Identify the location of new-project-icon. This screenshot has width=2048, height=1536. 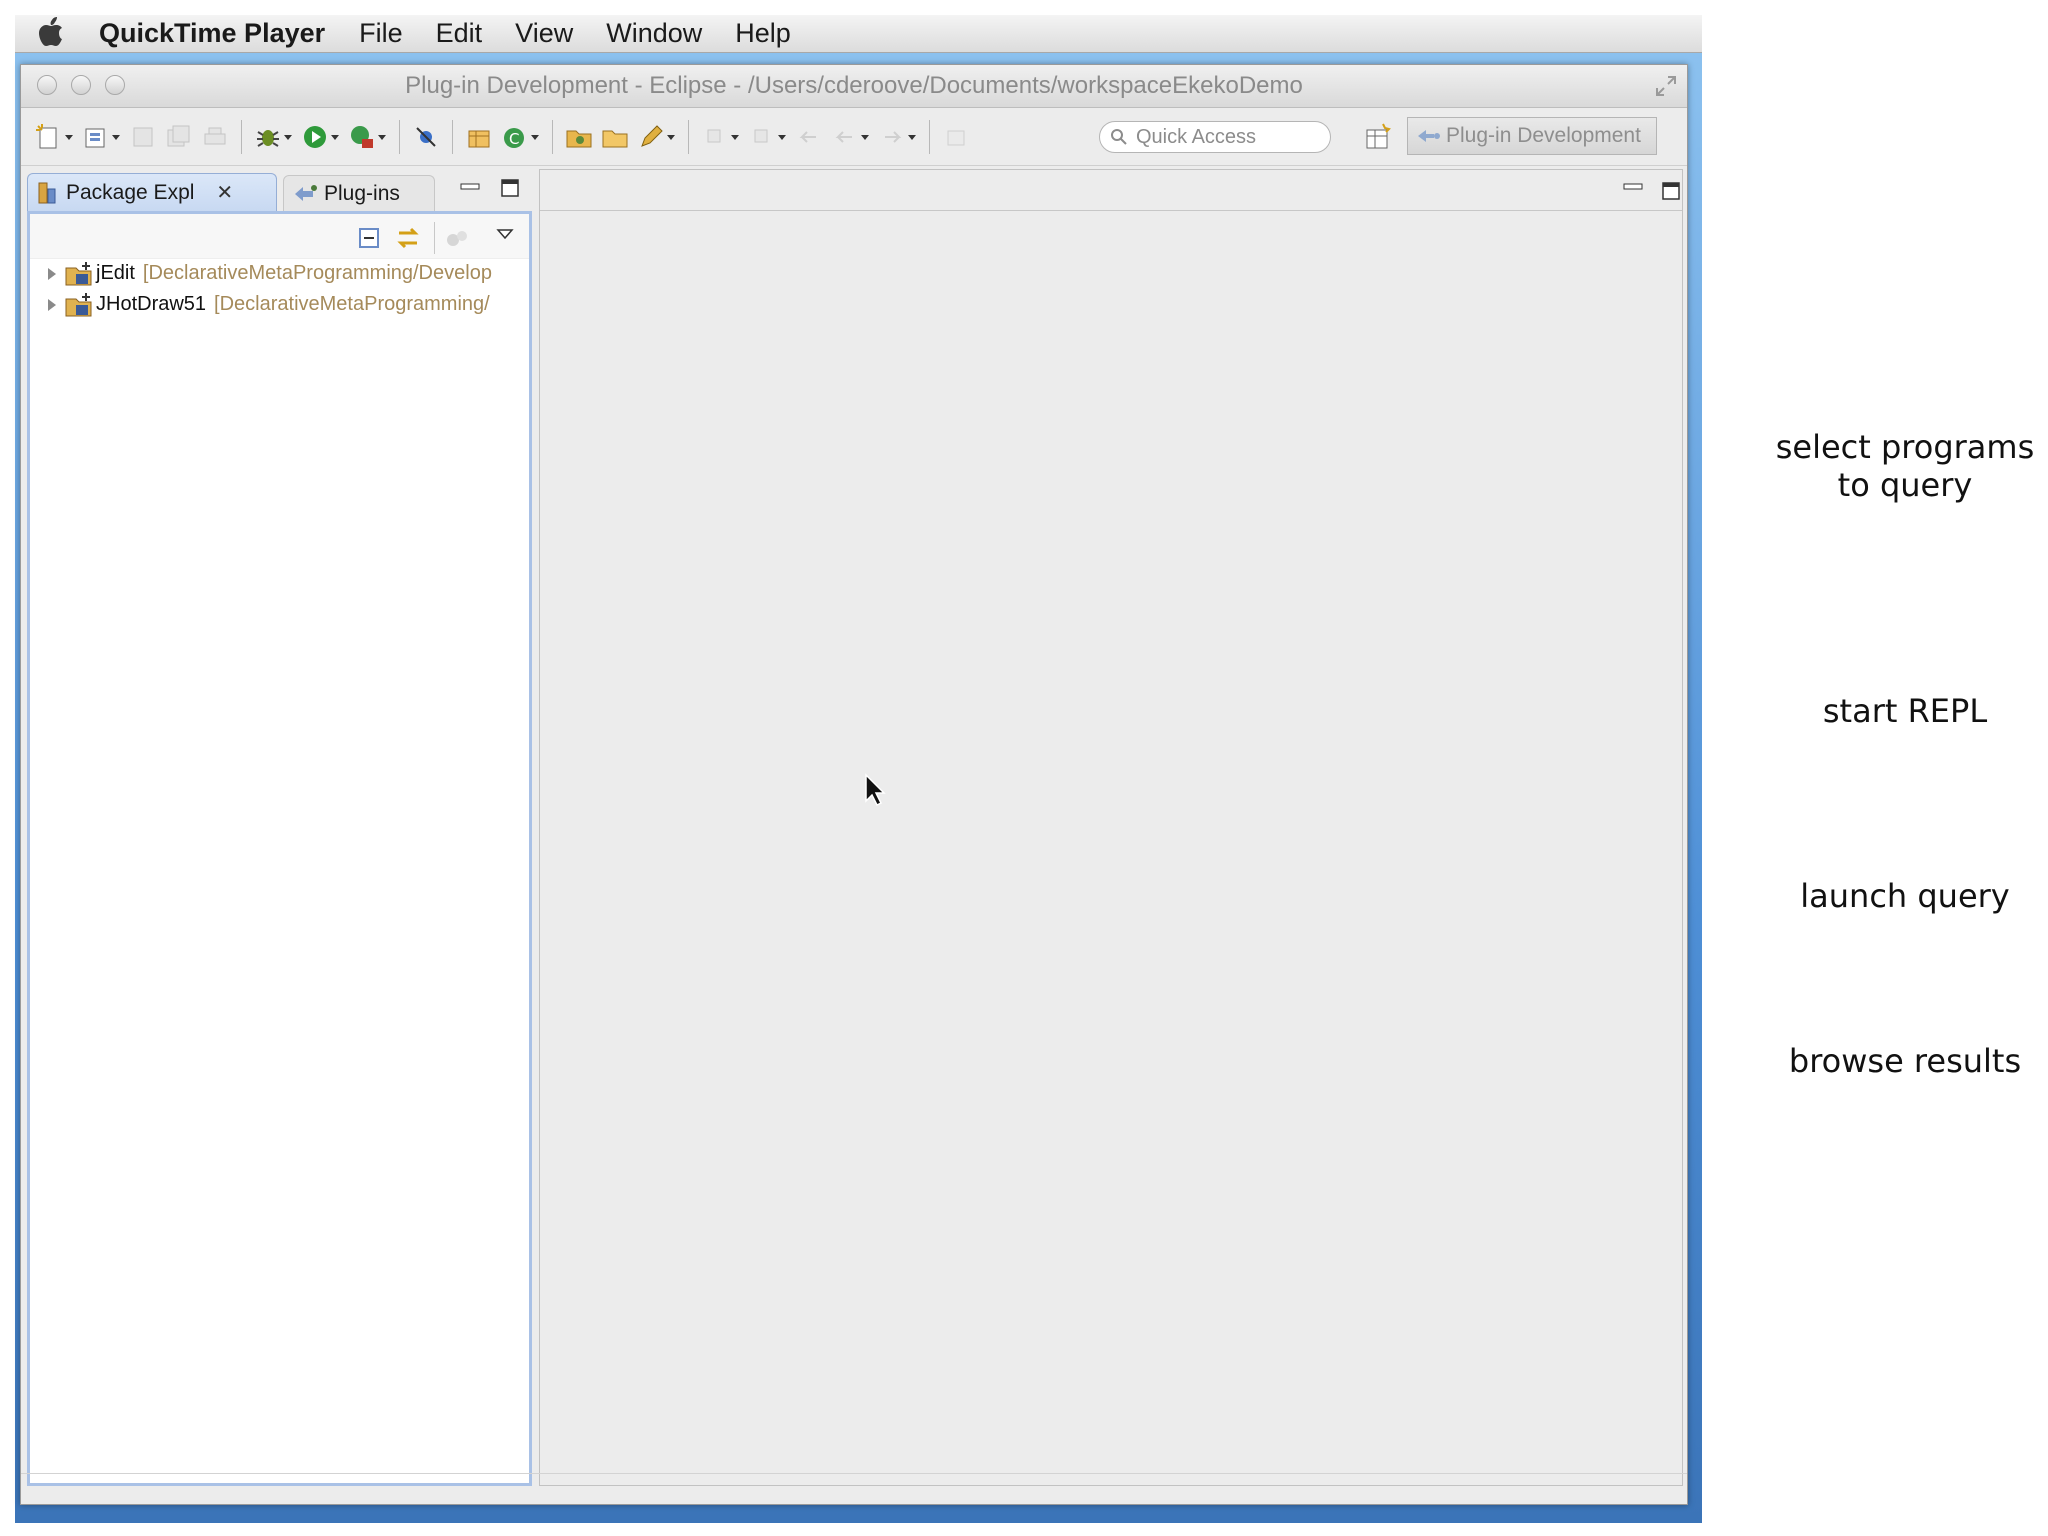
(100, 137).